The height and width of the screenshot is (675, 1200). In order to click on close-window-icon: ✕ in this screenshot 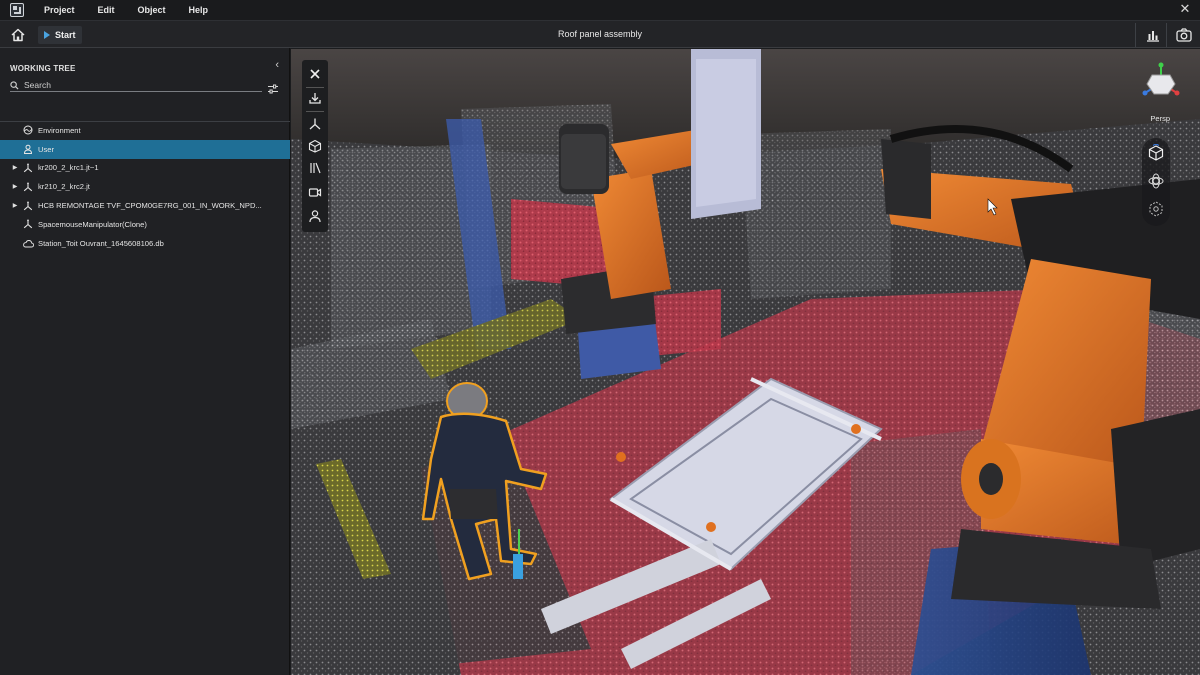, I will do `click(1185, 9)`.